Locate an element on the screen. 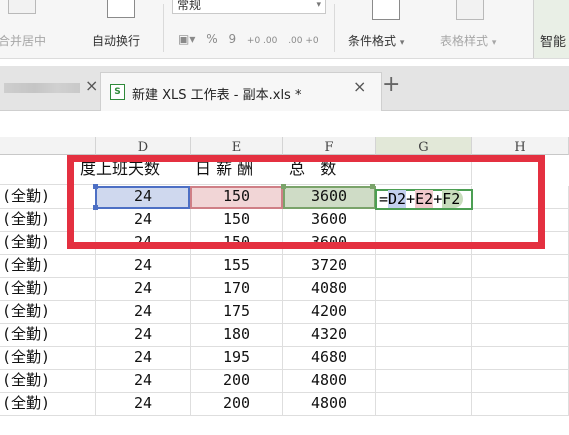 This screenshot has height=435, width=569. cell-c3: (全勤) is located at coordinates (48, 220).